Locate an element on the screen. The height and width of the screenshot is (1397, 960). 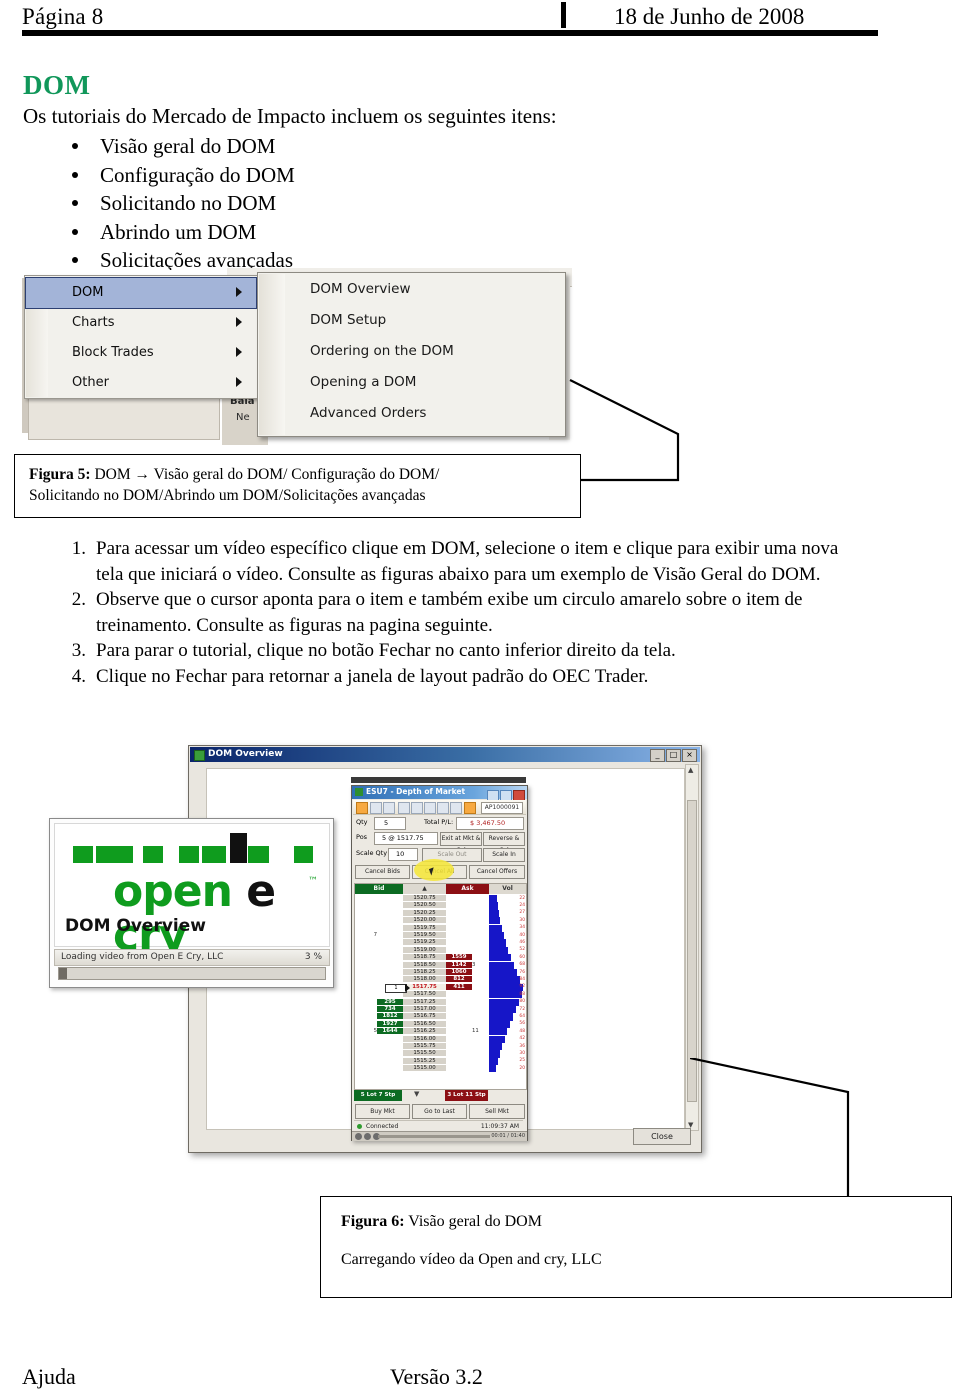
bid-size: 1927 is located at coordinates (390, 1023).